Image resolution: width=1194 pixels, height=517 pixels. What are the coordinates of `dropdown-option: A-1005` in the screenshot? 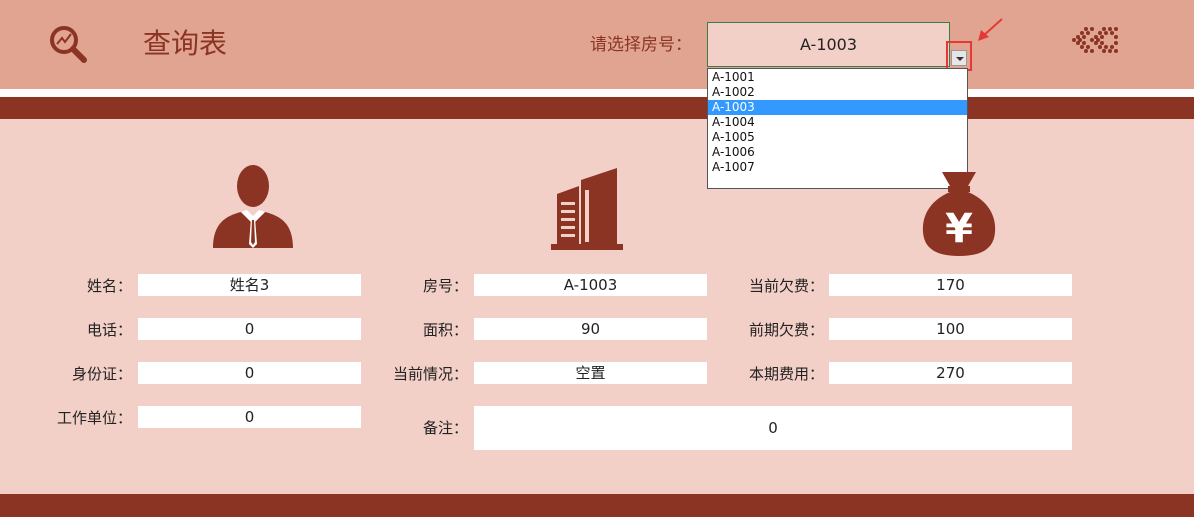 It's located at (837, 137).